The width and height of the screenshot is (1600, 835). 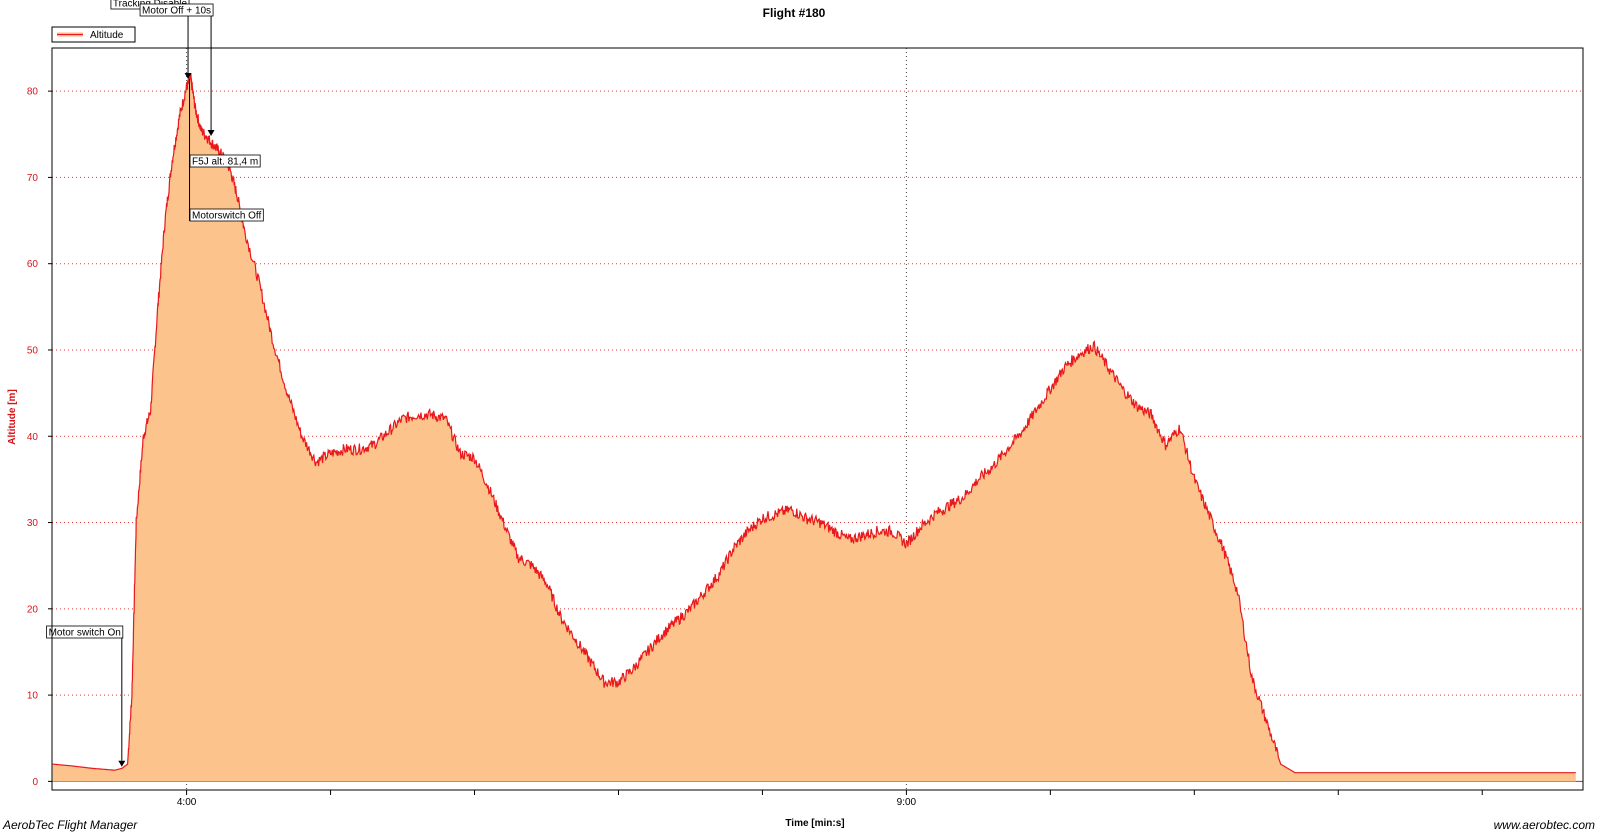 What do you see at coordinates (70, 825) in the screenshot?
I see `footer-app-name: AerobTec Flight Manager` at bounding box center [70, 825].